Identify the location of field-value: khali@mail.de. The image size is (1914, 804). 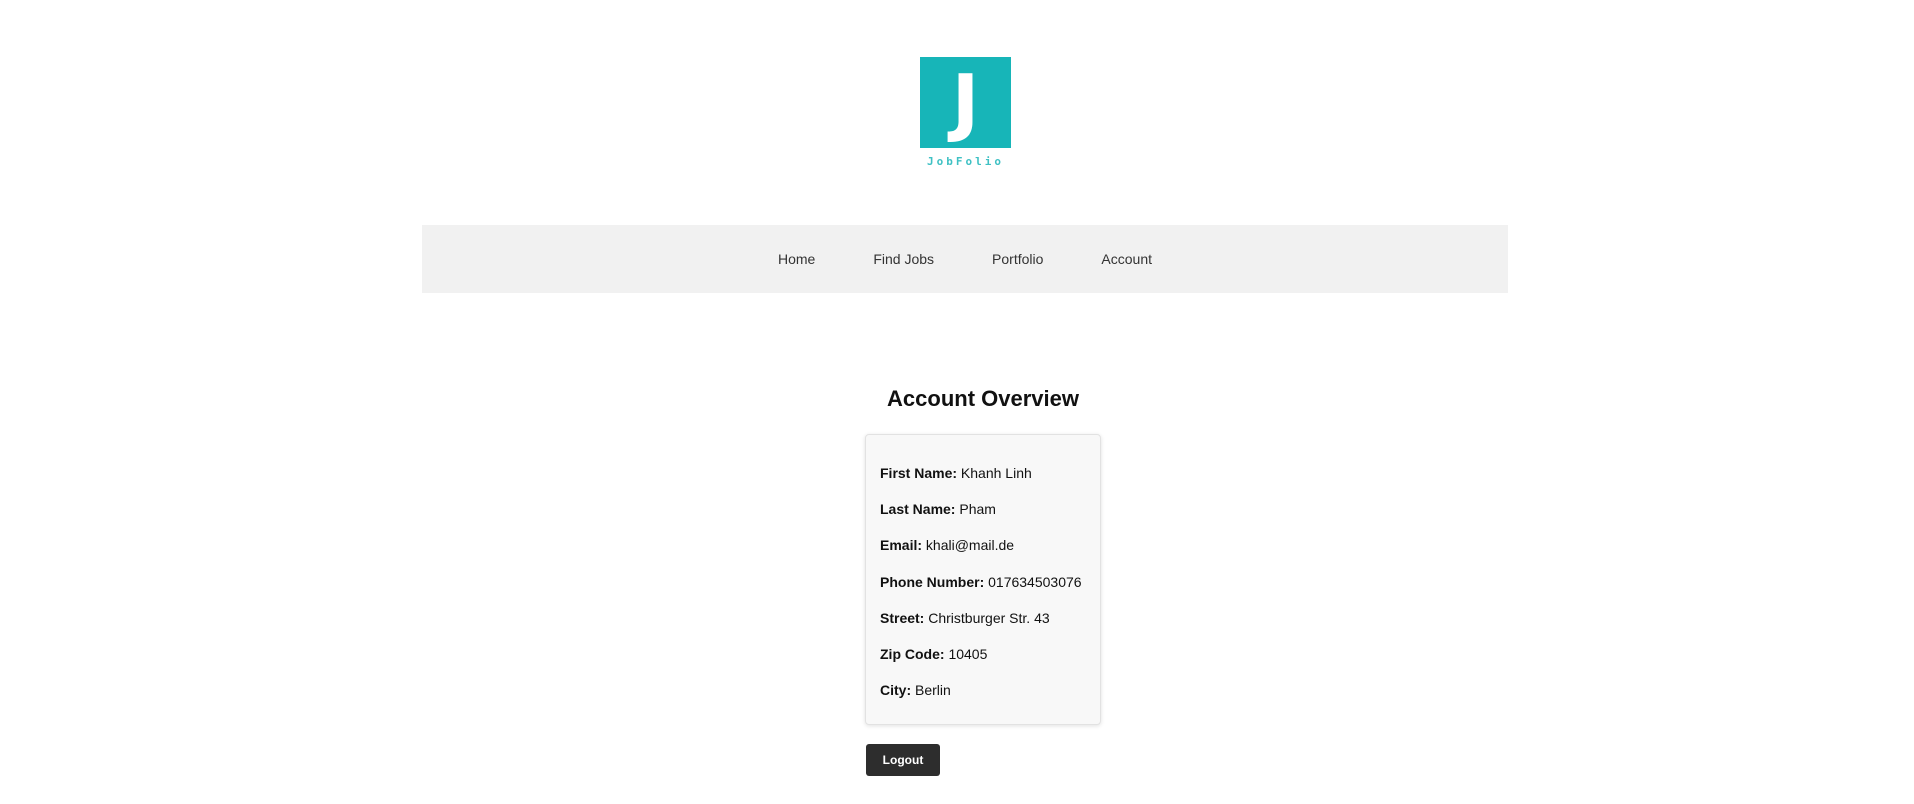
(970, 545).